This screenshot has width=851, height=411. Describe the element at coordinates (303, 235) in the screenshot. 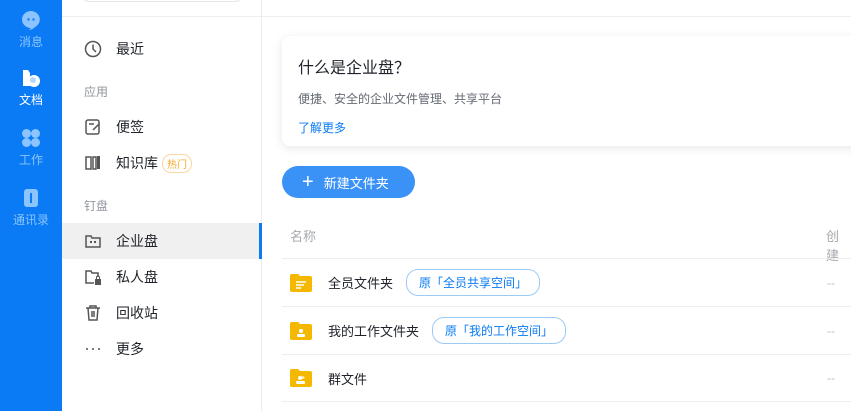

I see `column-header-name: 名称` at that location.